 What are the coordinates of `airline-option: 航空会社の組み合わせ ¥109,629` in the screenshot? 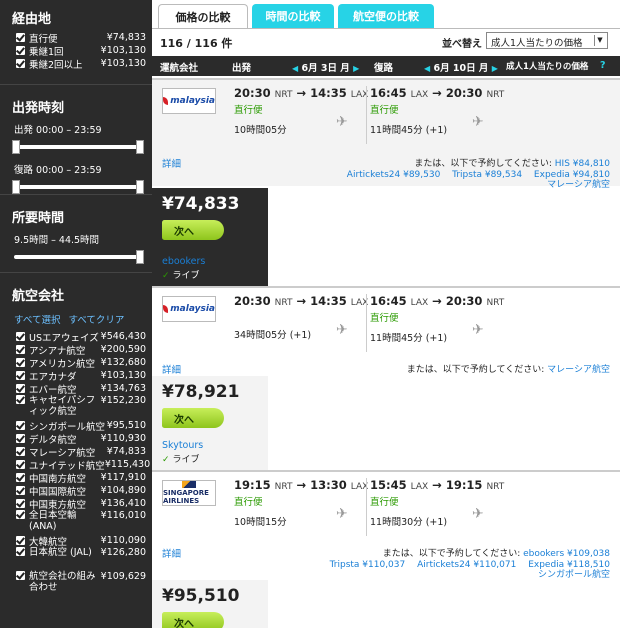 It's located at (76, 583).